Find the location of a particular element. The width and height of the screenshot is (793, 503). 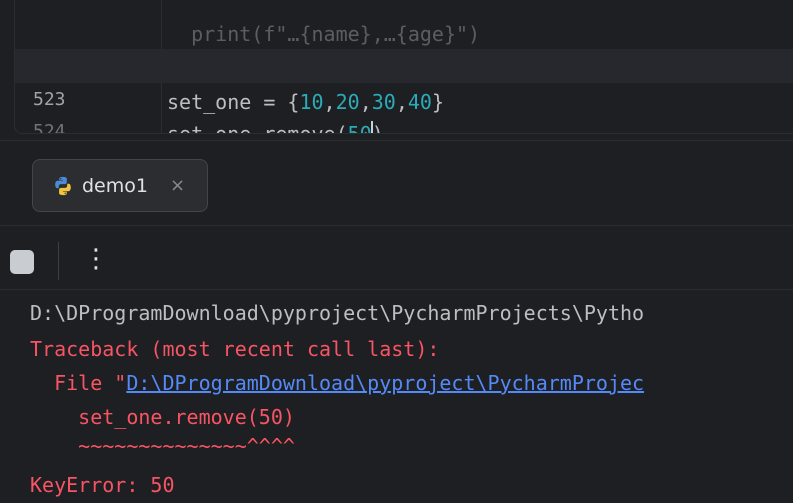

code-line-524: 524 print(set_one) is located at coordinates (404, 107).